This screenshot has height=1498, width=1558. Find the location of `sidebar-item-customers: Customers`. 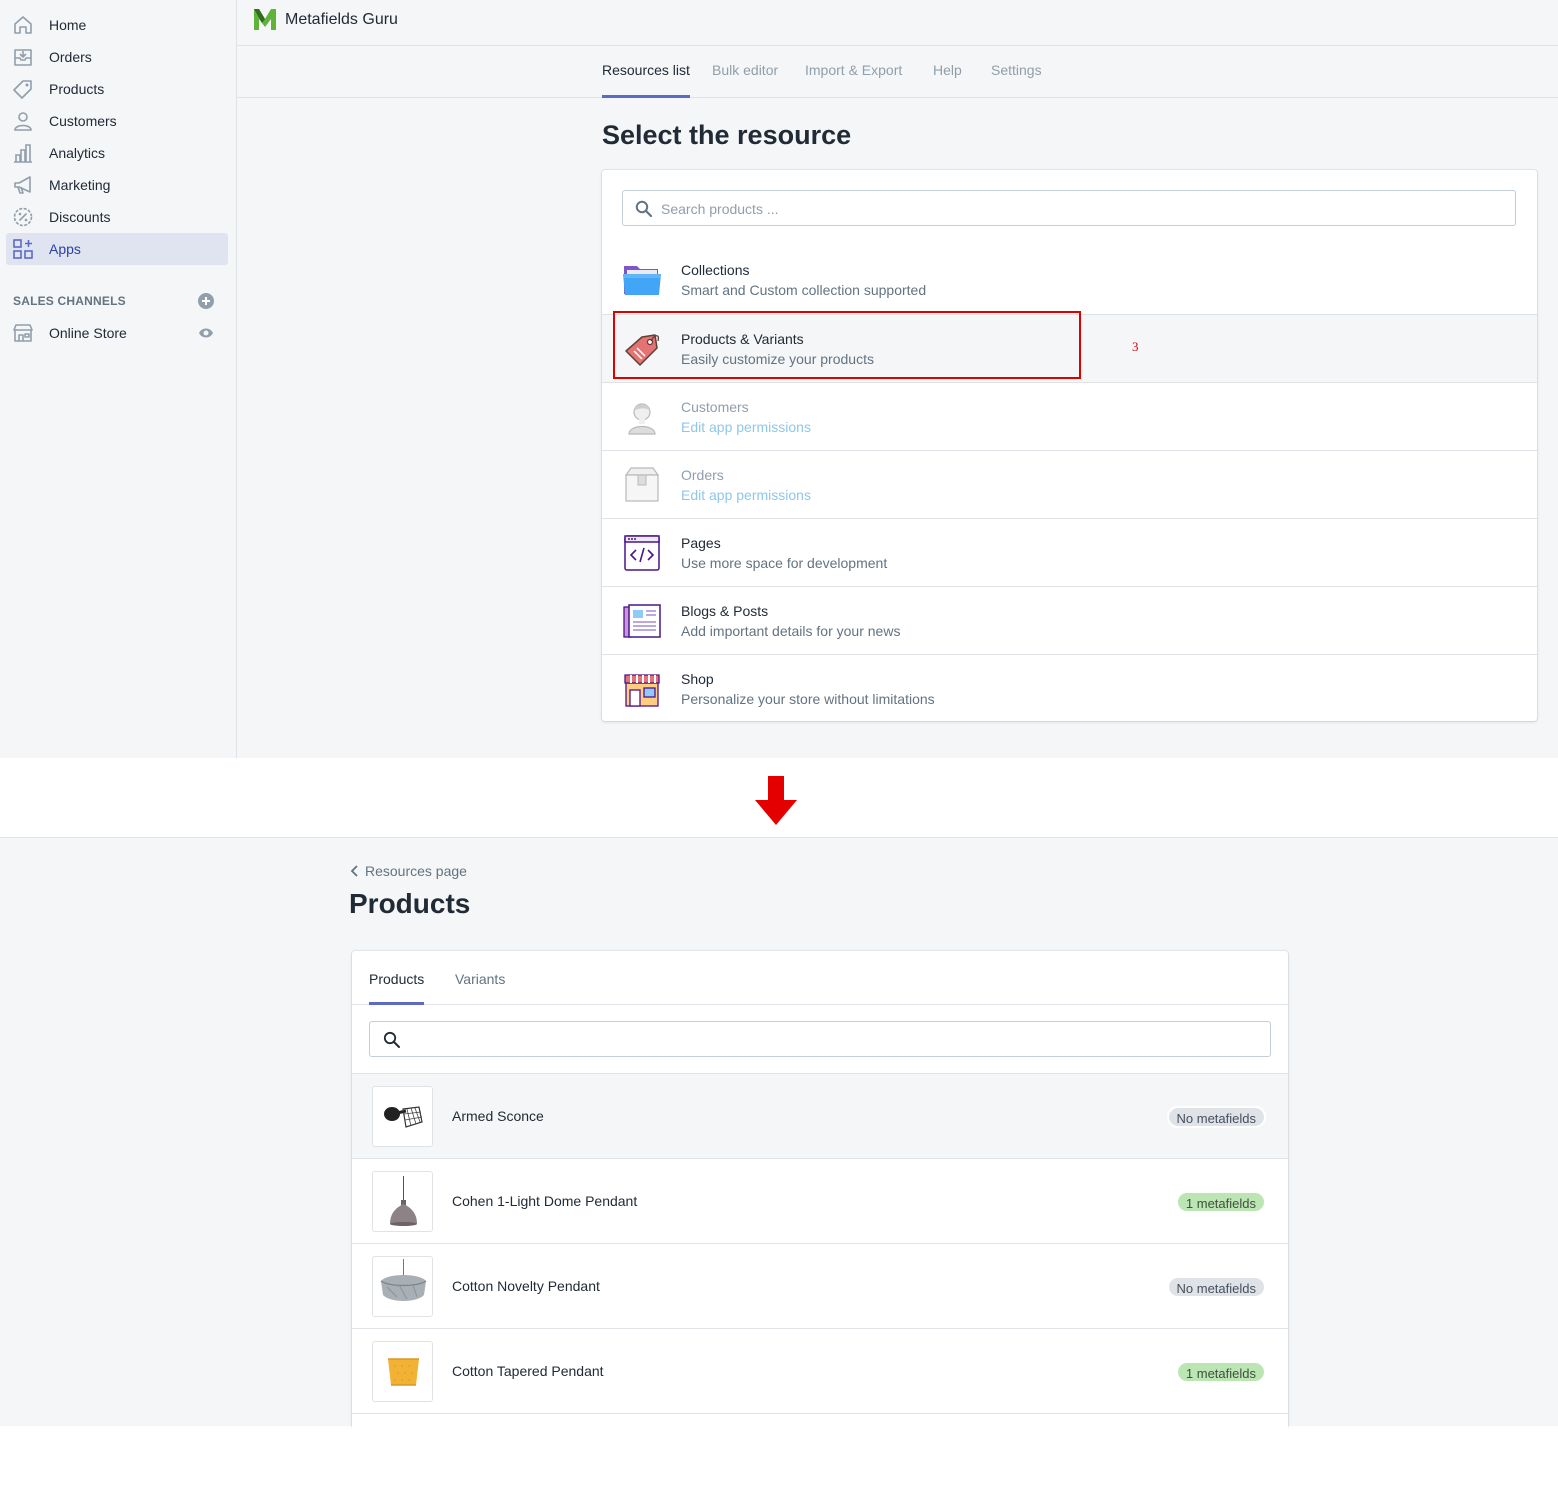

sidebar-item-customers: Customers is located at coordinates (117, 121).